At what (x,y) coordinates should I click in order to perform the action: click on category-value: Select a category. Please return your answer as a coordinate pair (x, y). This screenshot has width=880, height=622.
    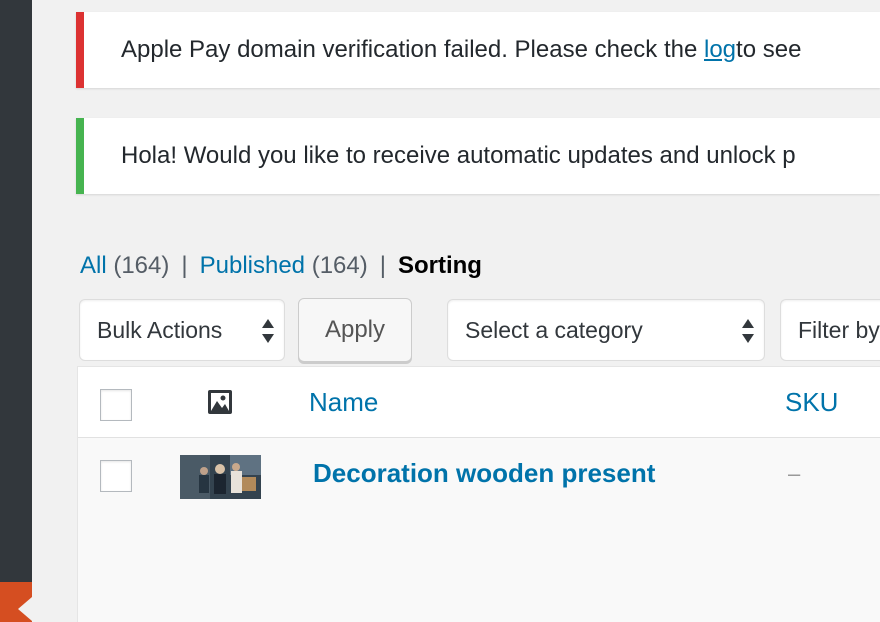
    Looking at the image, I should click on (554, 329).